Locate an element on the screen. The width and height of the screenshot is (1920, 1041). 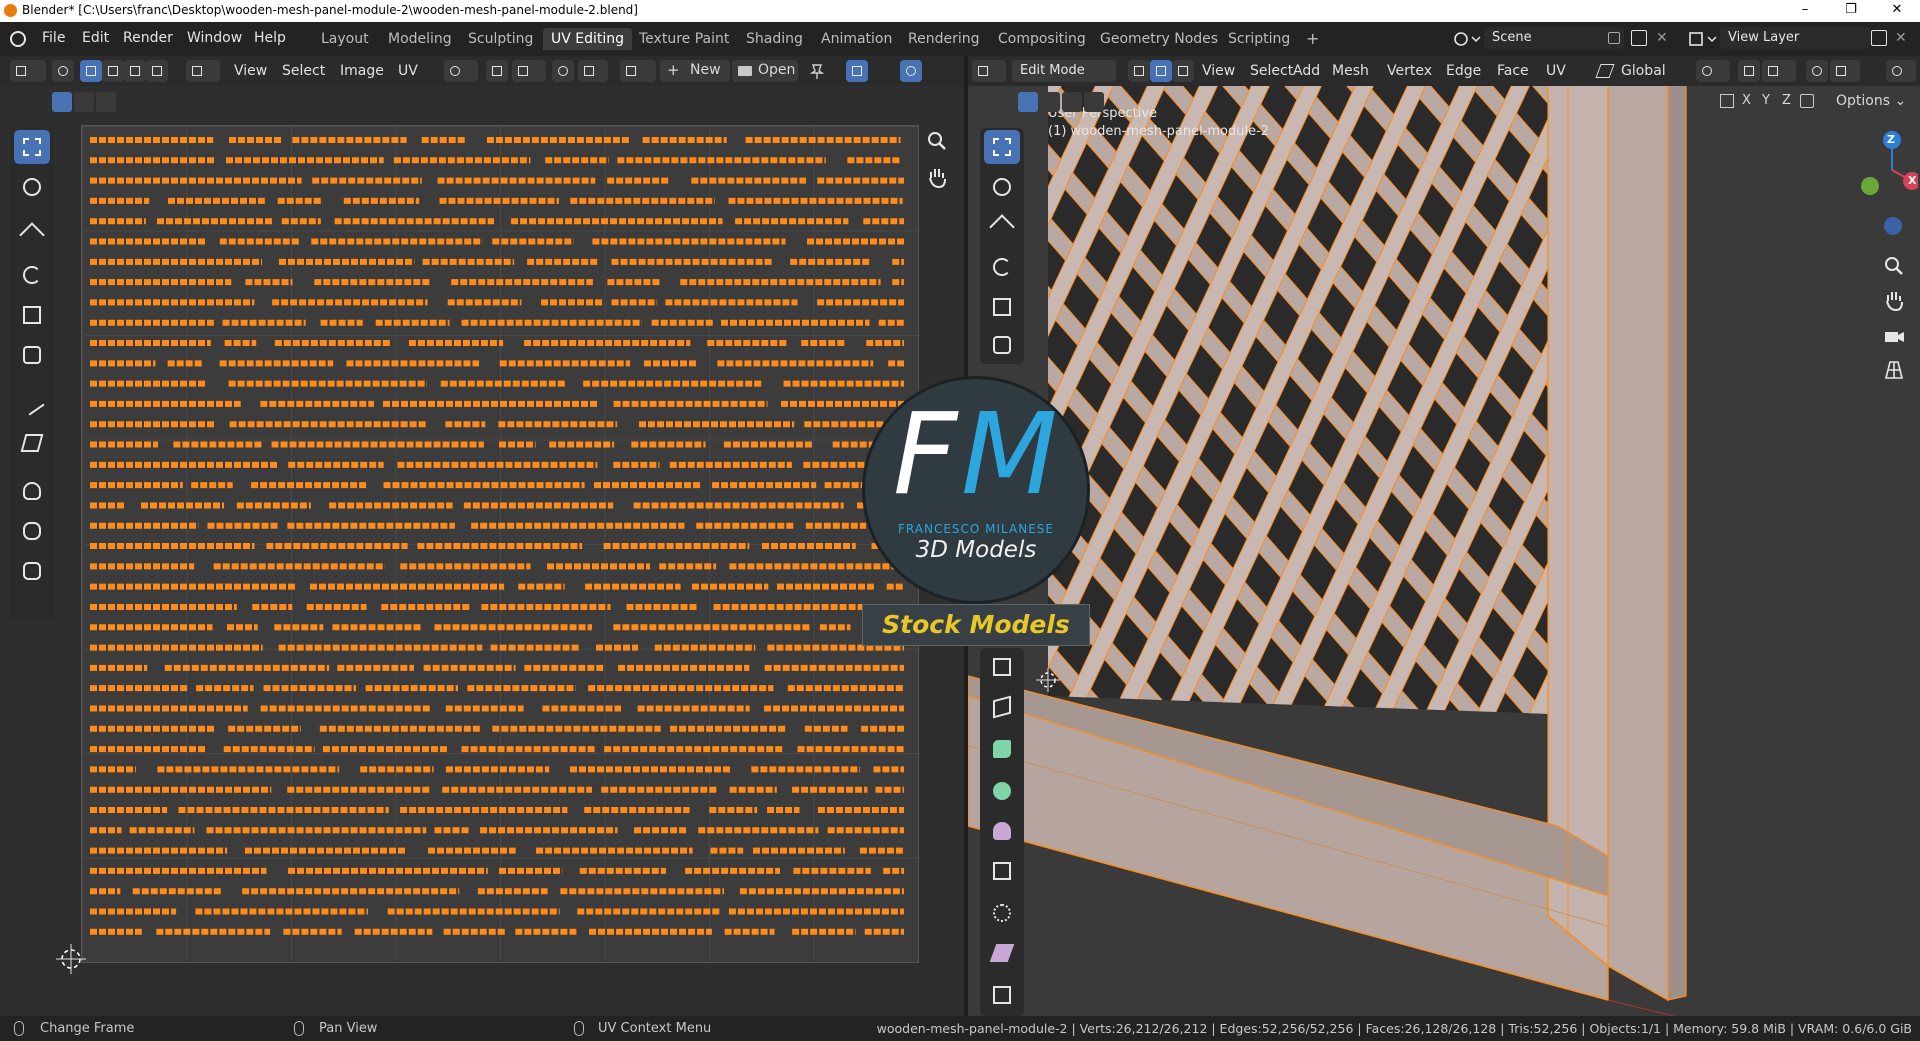
vp-tool-bevel is located at coordinates (1002, 749).